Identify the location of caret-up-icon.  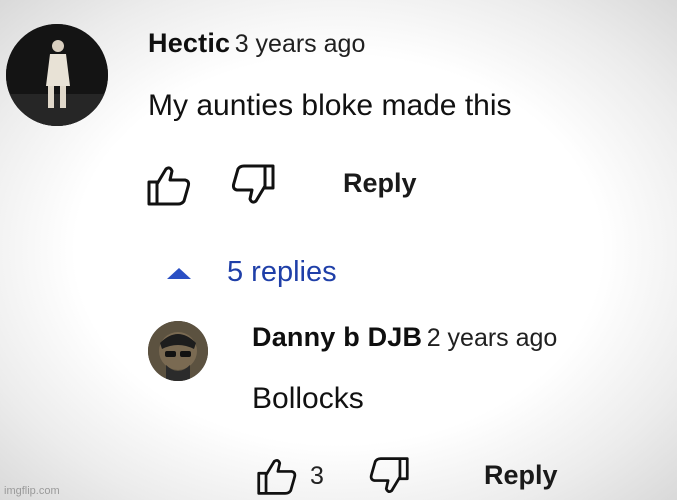
(179, 273).